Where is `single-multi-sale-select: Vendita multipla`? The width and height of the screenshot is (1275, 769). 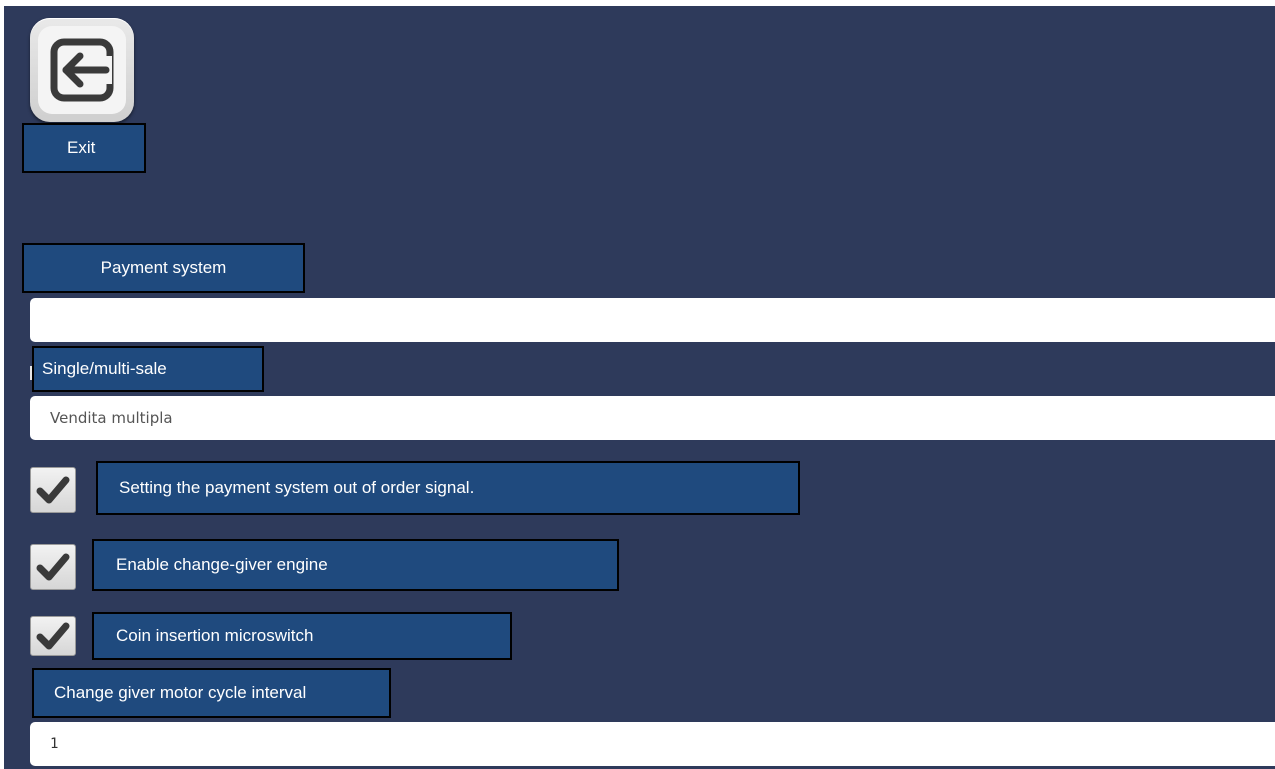
single-multi-sale-select: Vendita multipla is located at coordinates (652, 418).